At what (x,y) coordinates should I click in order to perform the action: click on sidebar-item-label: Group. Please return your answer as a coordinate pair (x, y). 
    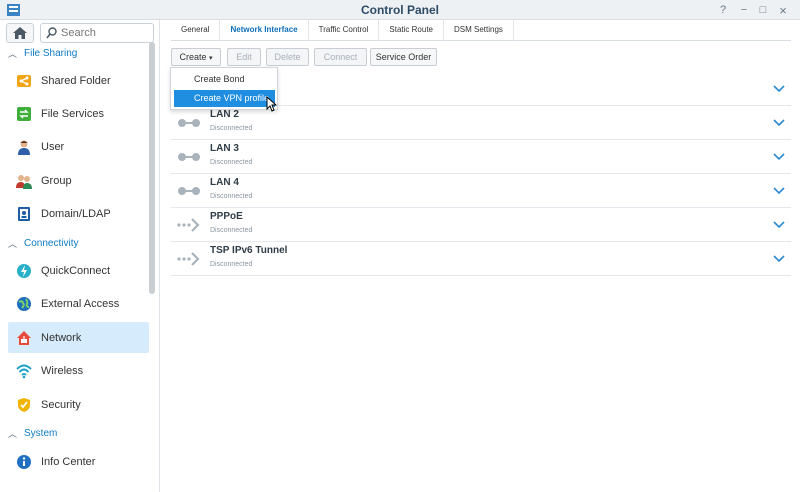
    Looking at the image, I should click on (56, 180).